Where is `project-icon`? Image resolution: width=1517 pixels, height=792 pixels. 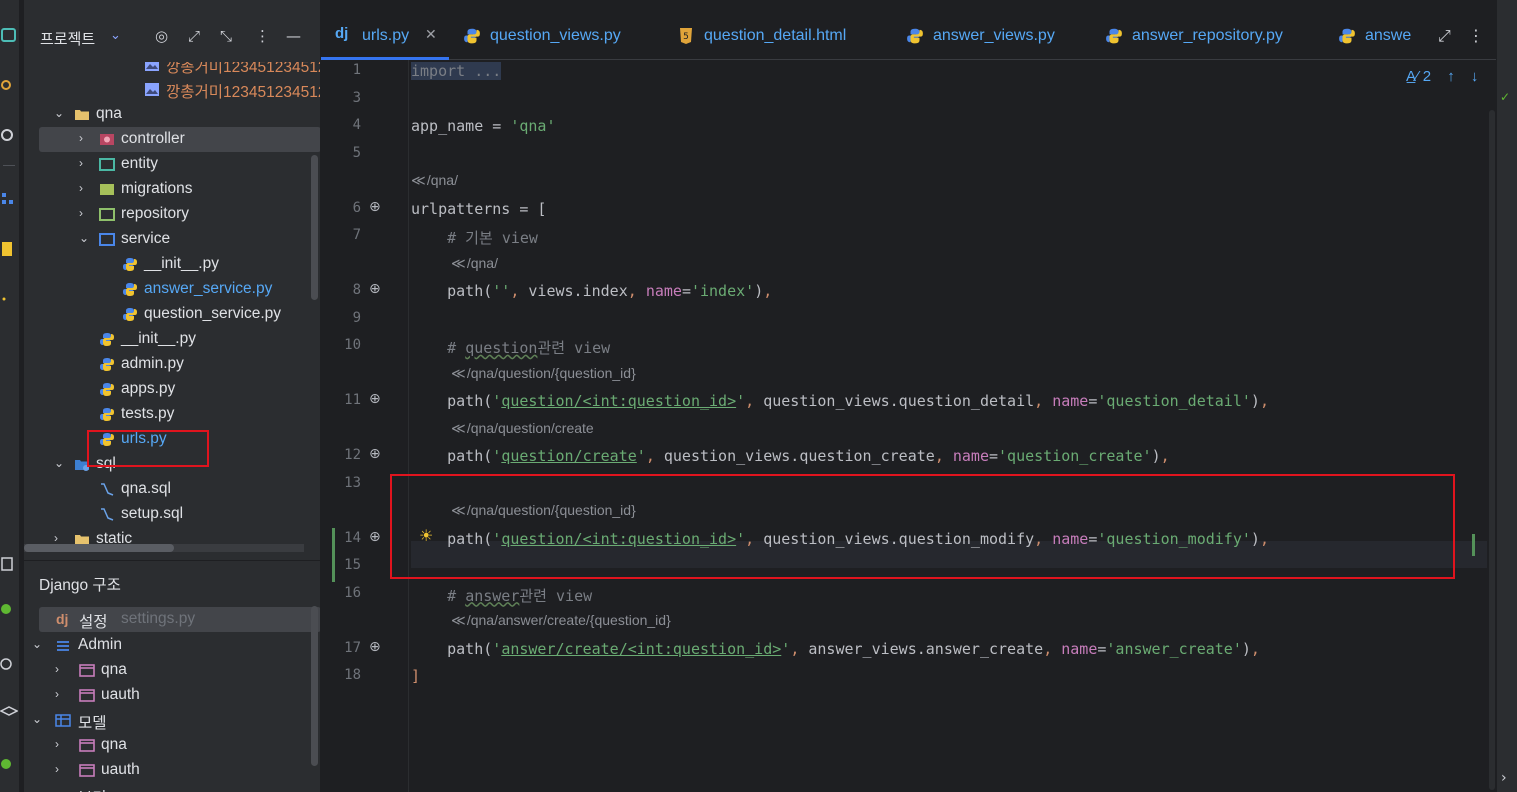
project-icon is located at coordinates (9, 35).